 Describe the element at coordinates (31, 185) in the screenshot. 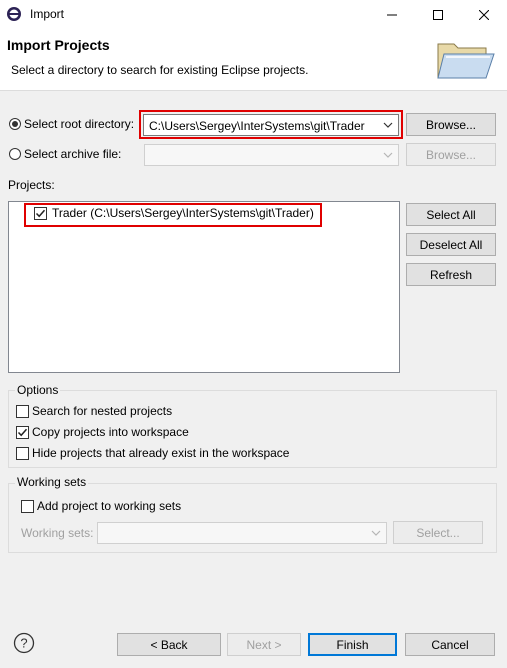

I see `projects-label: Projects:` at that location.